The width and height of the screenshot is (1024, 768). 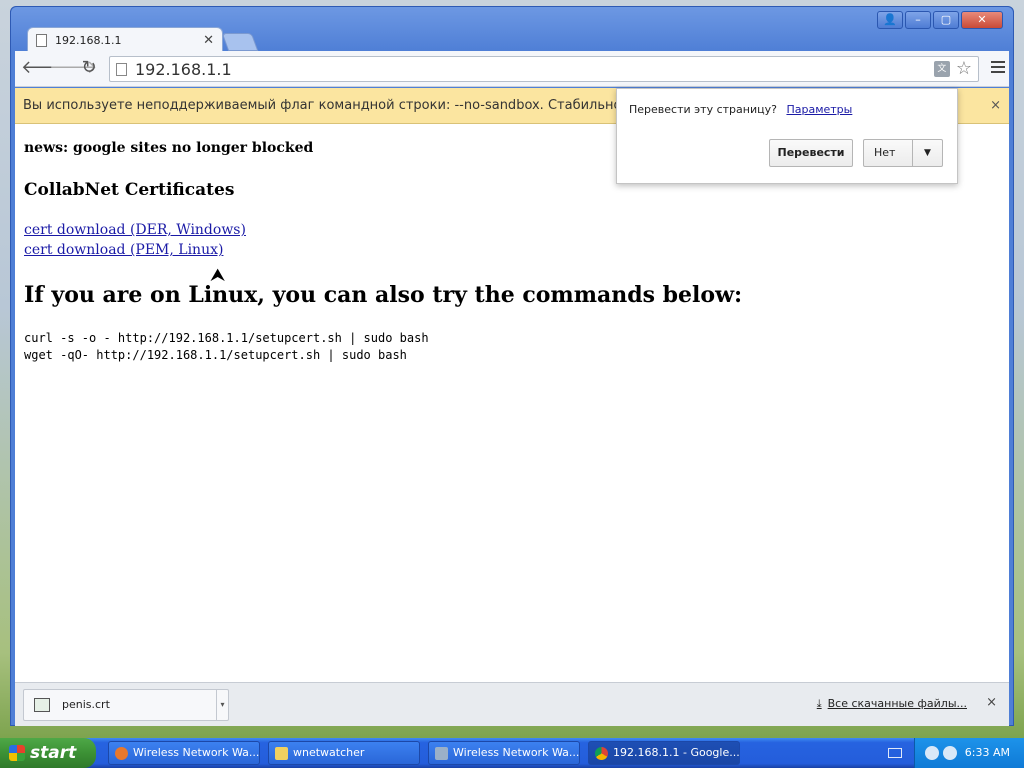 What do you see at coordinates (946, 20) in the screenshot?
I see `maximize-button: ▢` at bounding box center [946, 20].